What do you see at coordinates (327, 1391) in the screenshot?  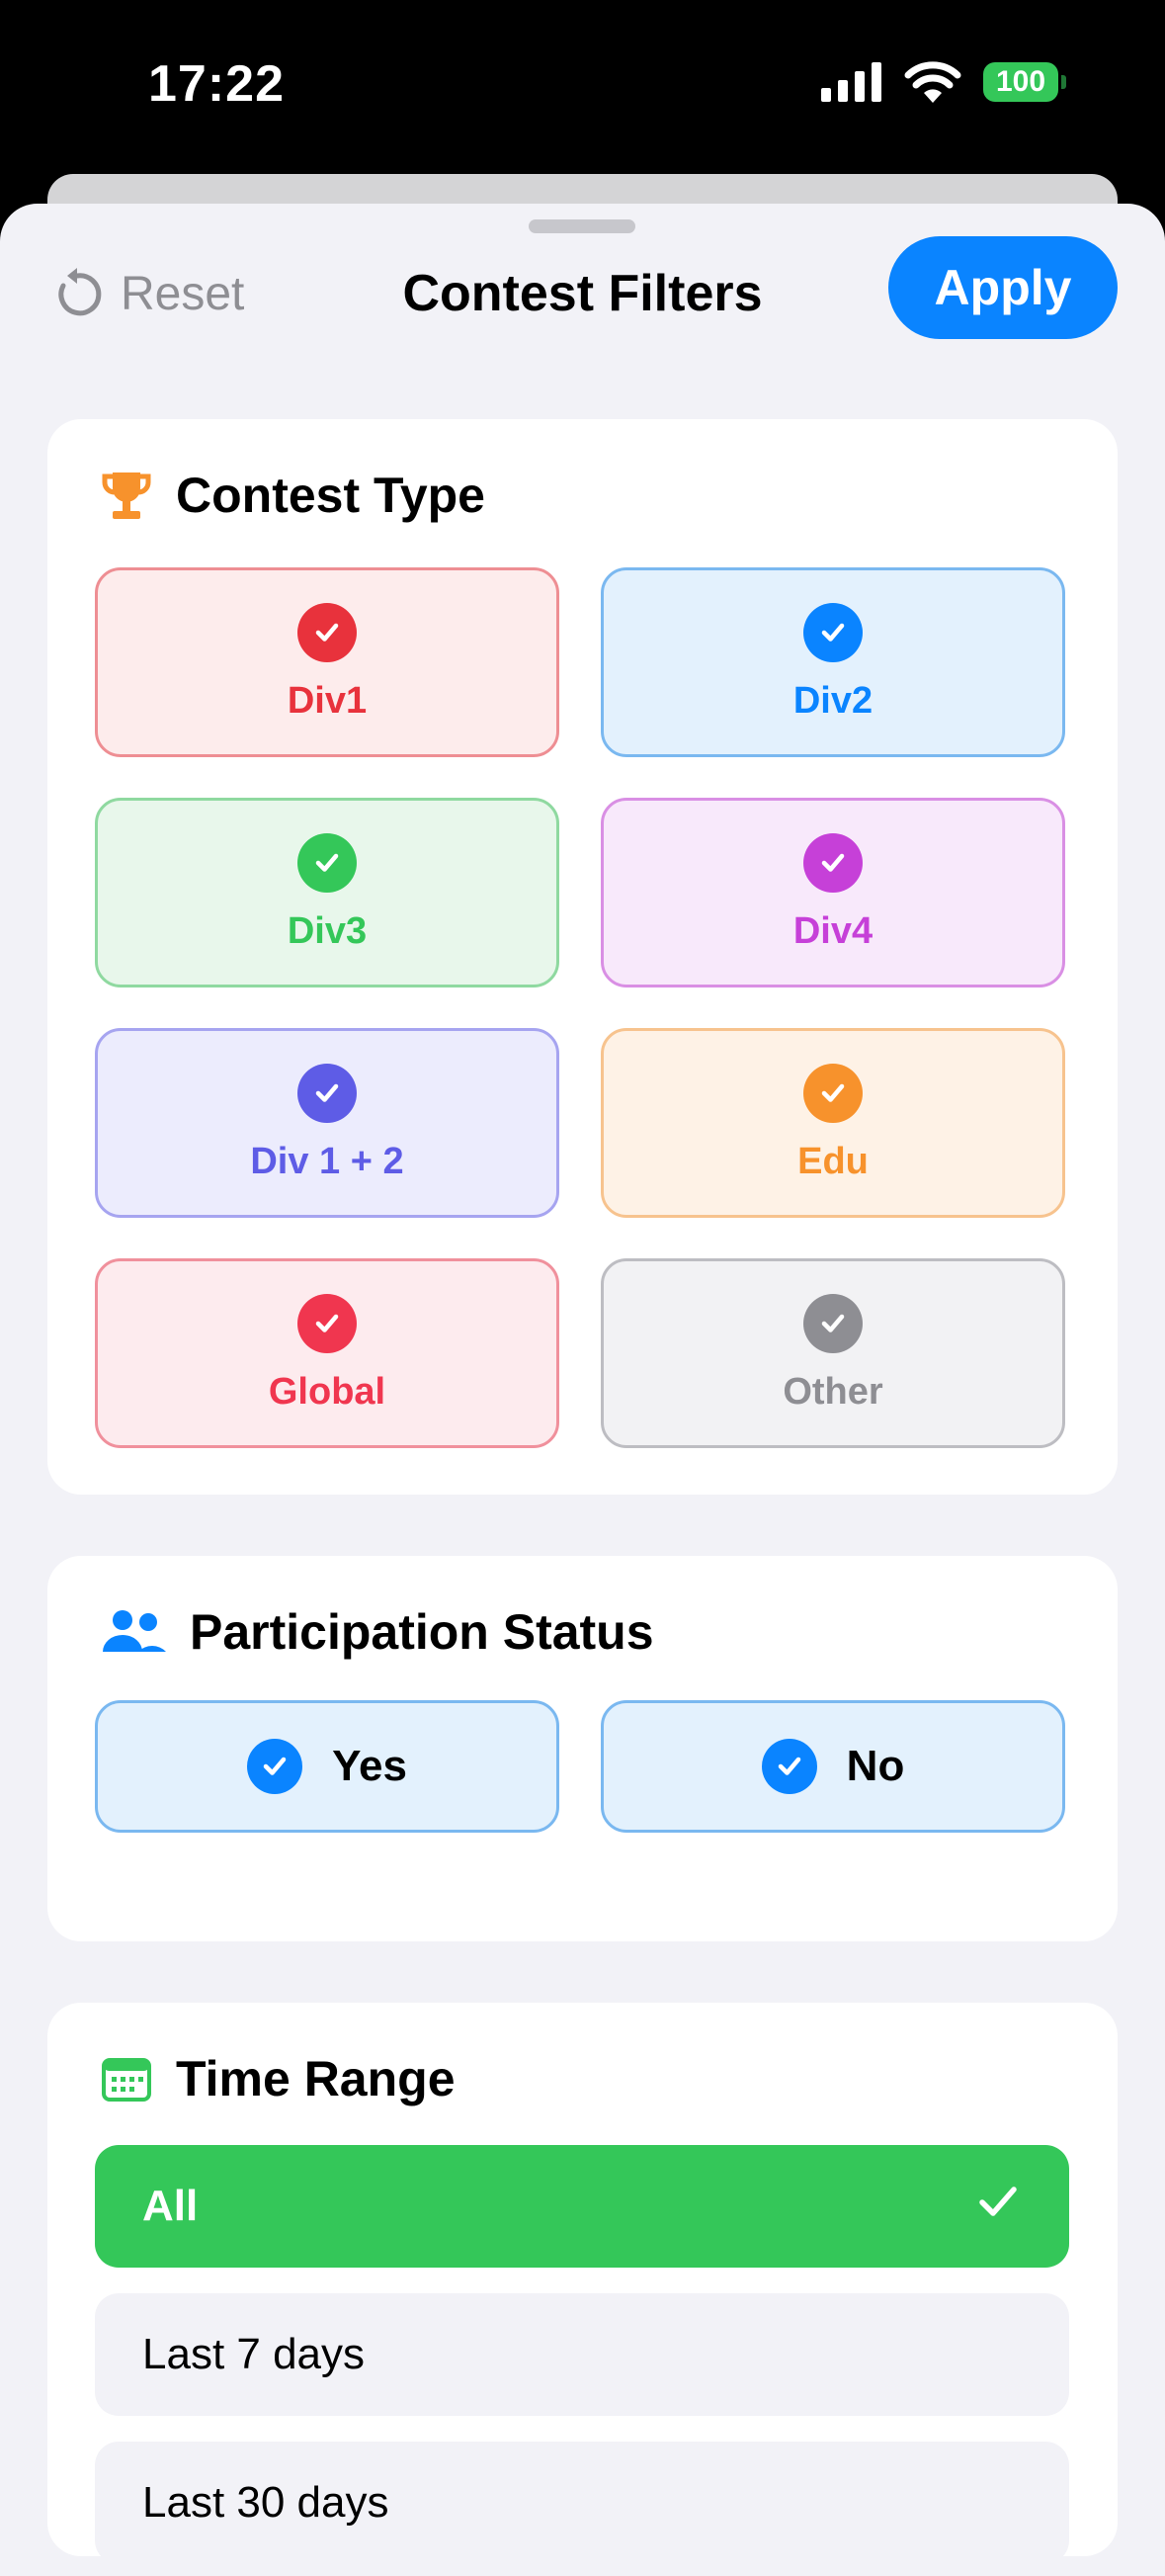 I see `chip-label: Global` at bounding box center [327, 1391].